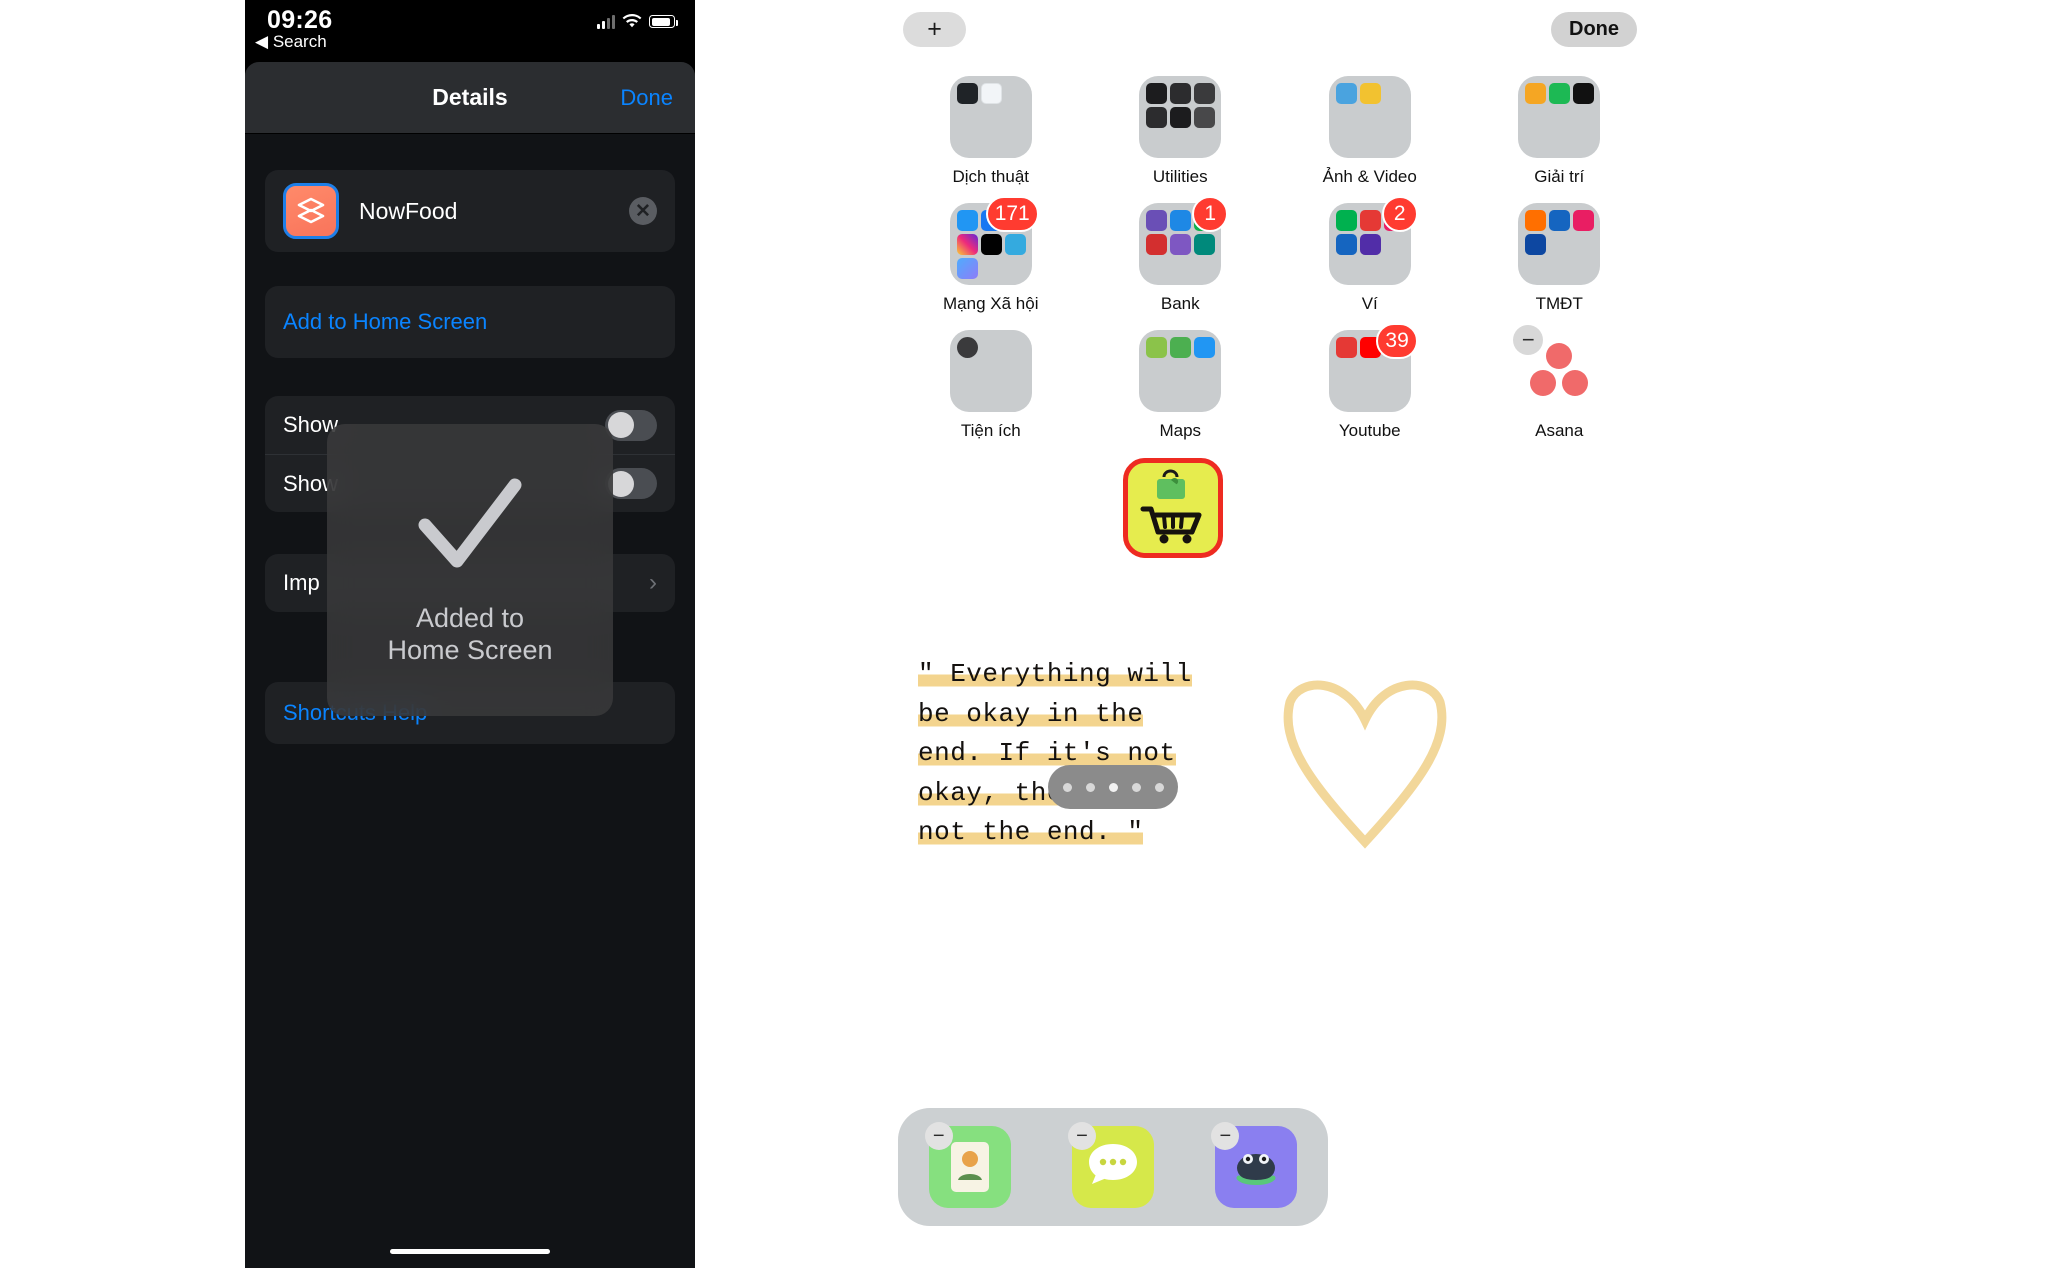  I want to click on folder-giai-tri: Giải trí, so click(1560, 131).